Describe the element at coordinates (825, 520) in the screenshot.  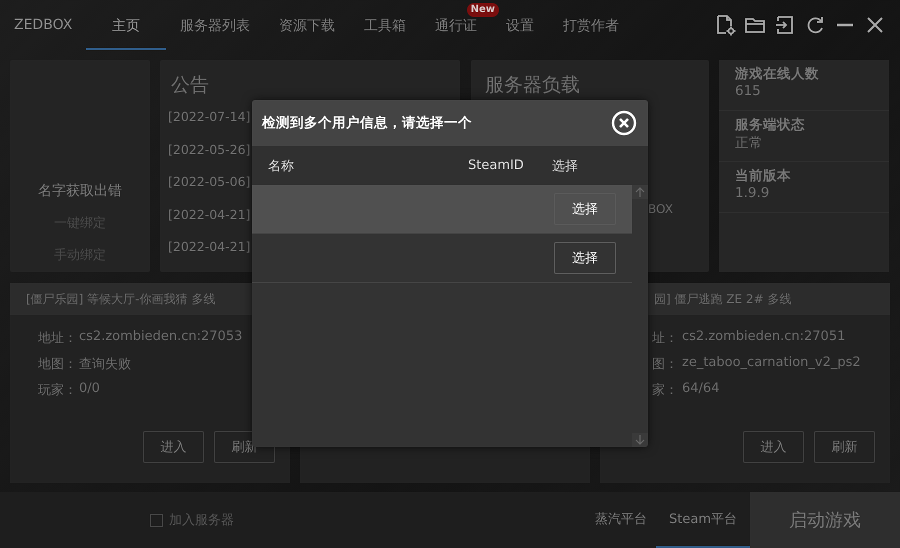
I see `launch-button: 启动游戏` at that location.